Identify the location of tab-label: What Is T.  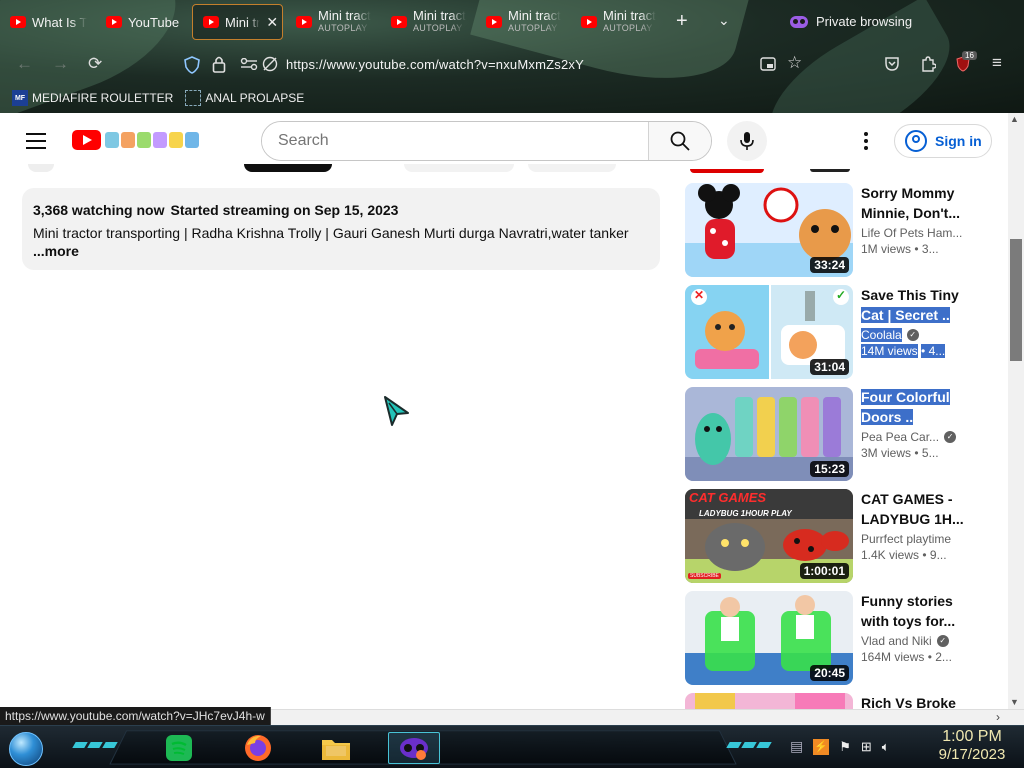
(60, 22).